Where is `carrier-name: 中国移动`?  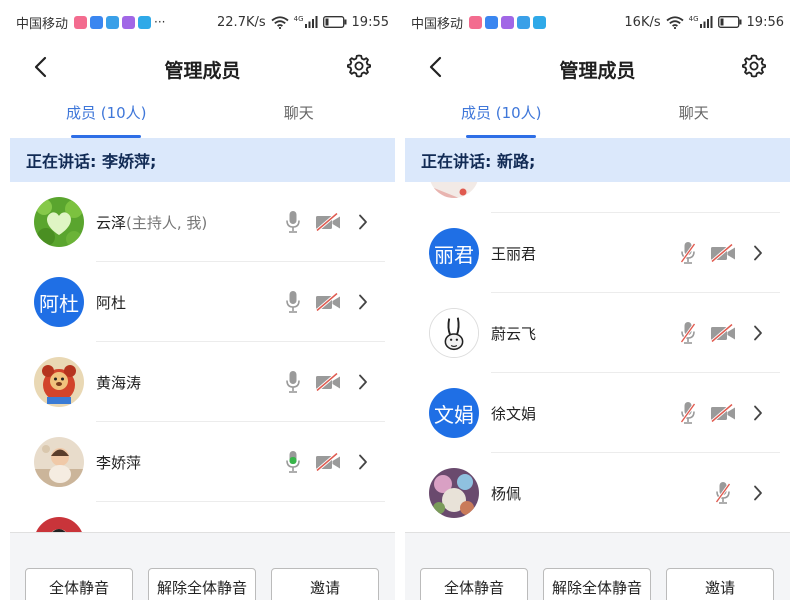 carrier-name: 中国移动 is located at coordinates (437, 24).